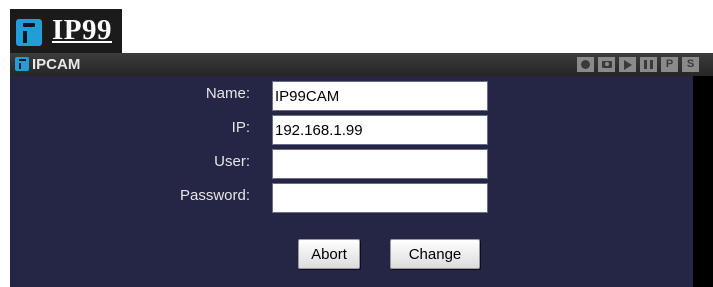 Image resolution: width=713 pixels, height=287 pixels. What do you see at coordinates (638, 64) in the screenshot?
I see `toolbar: P S` at bounding box center [638, 64].